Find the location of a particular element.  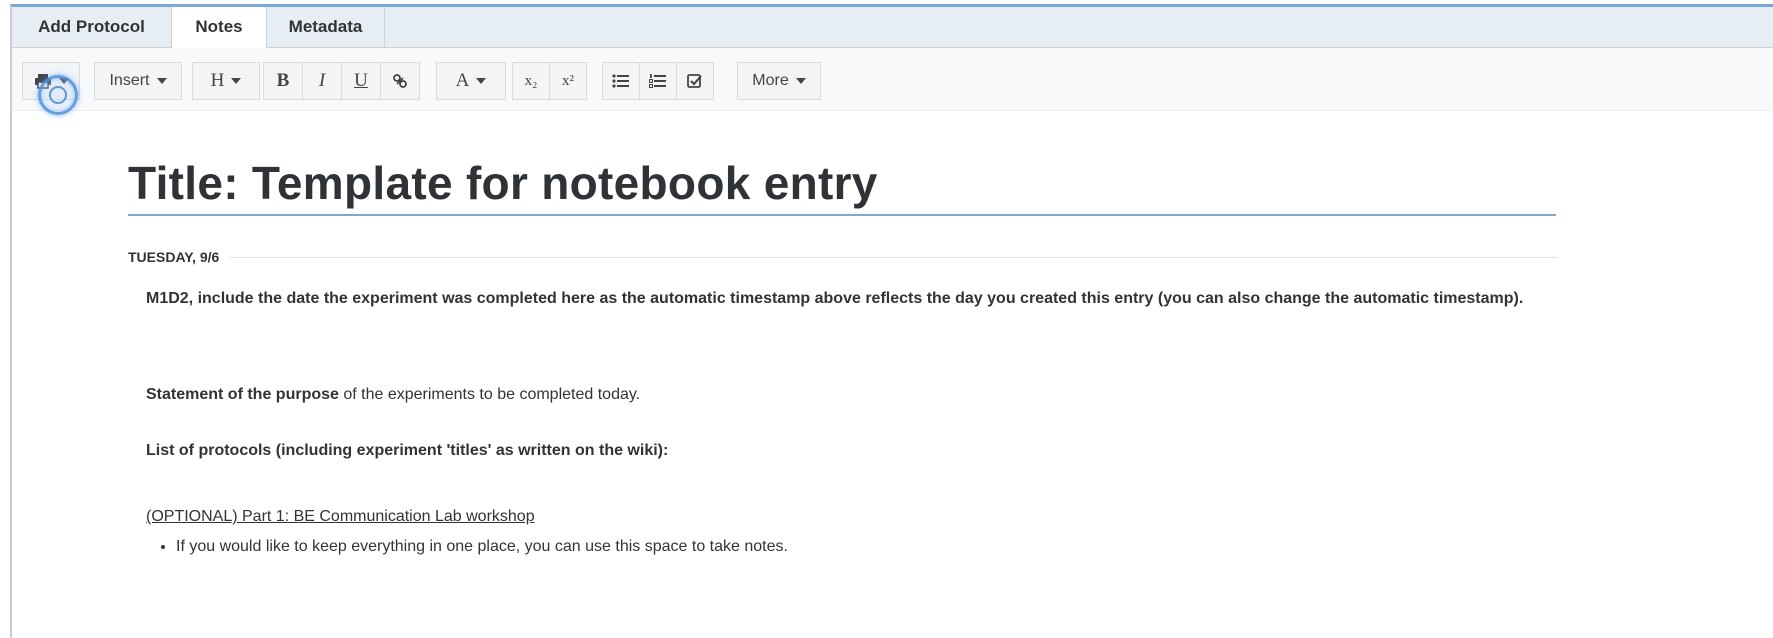

underline-label: U is located at coordinates (361, 80).